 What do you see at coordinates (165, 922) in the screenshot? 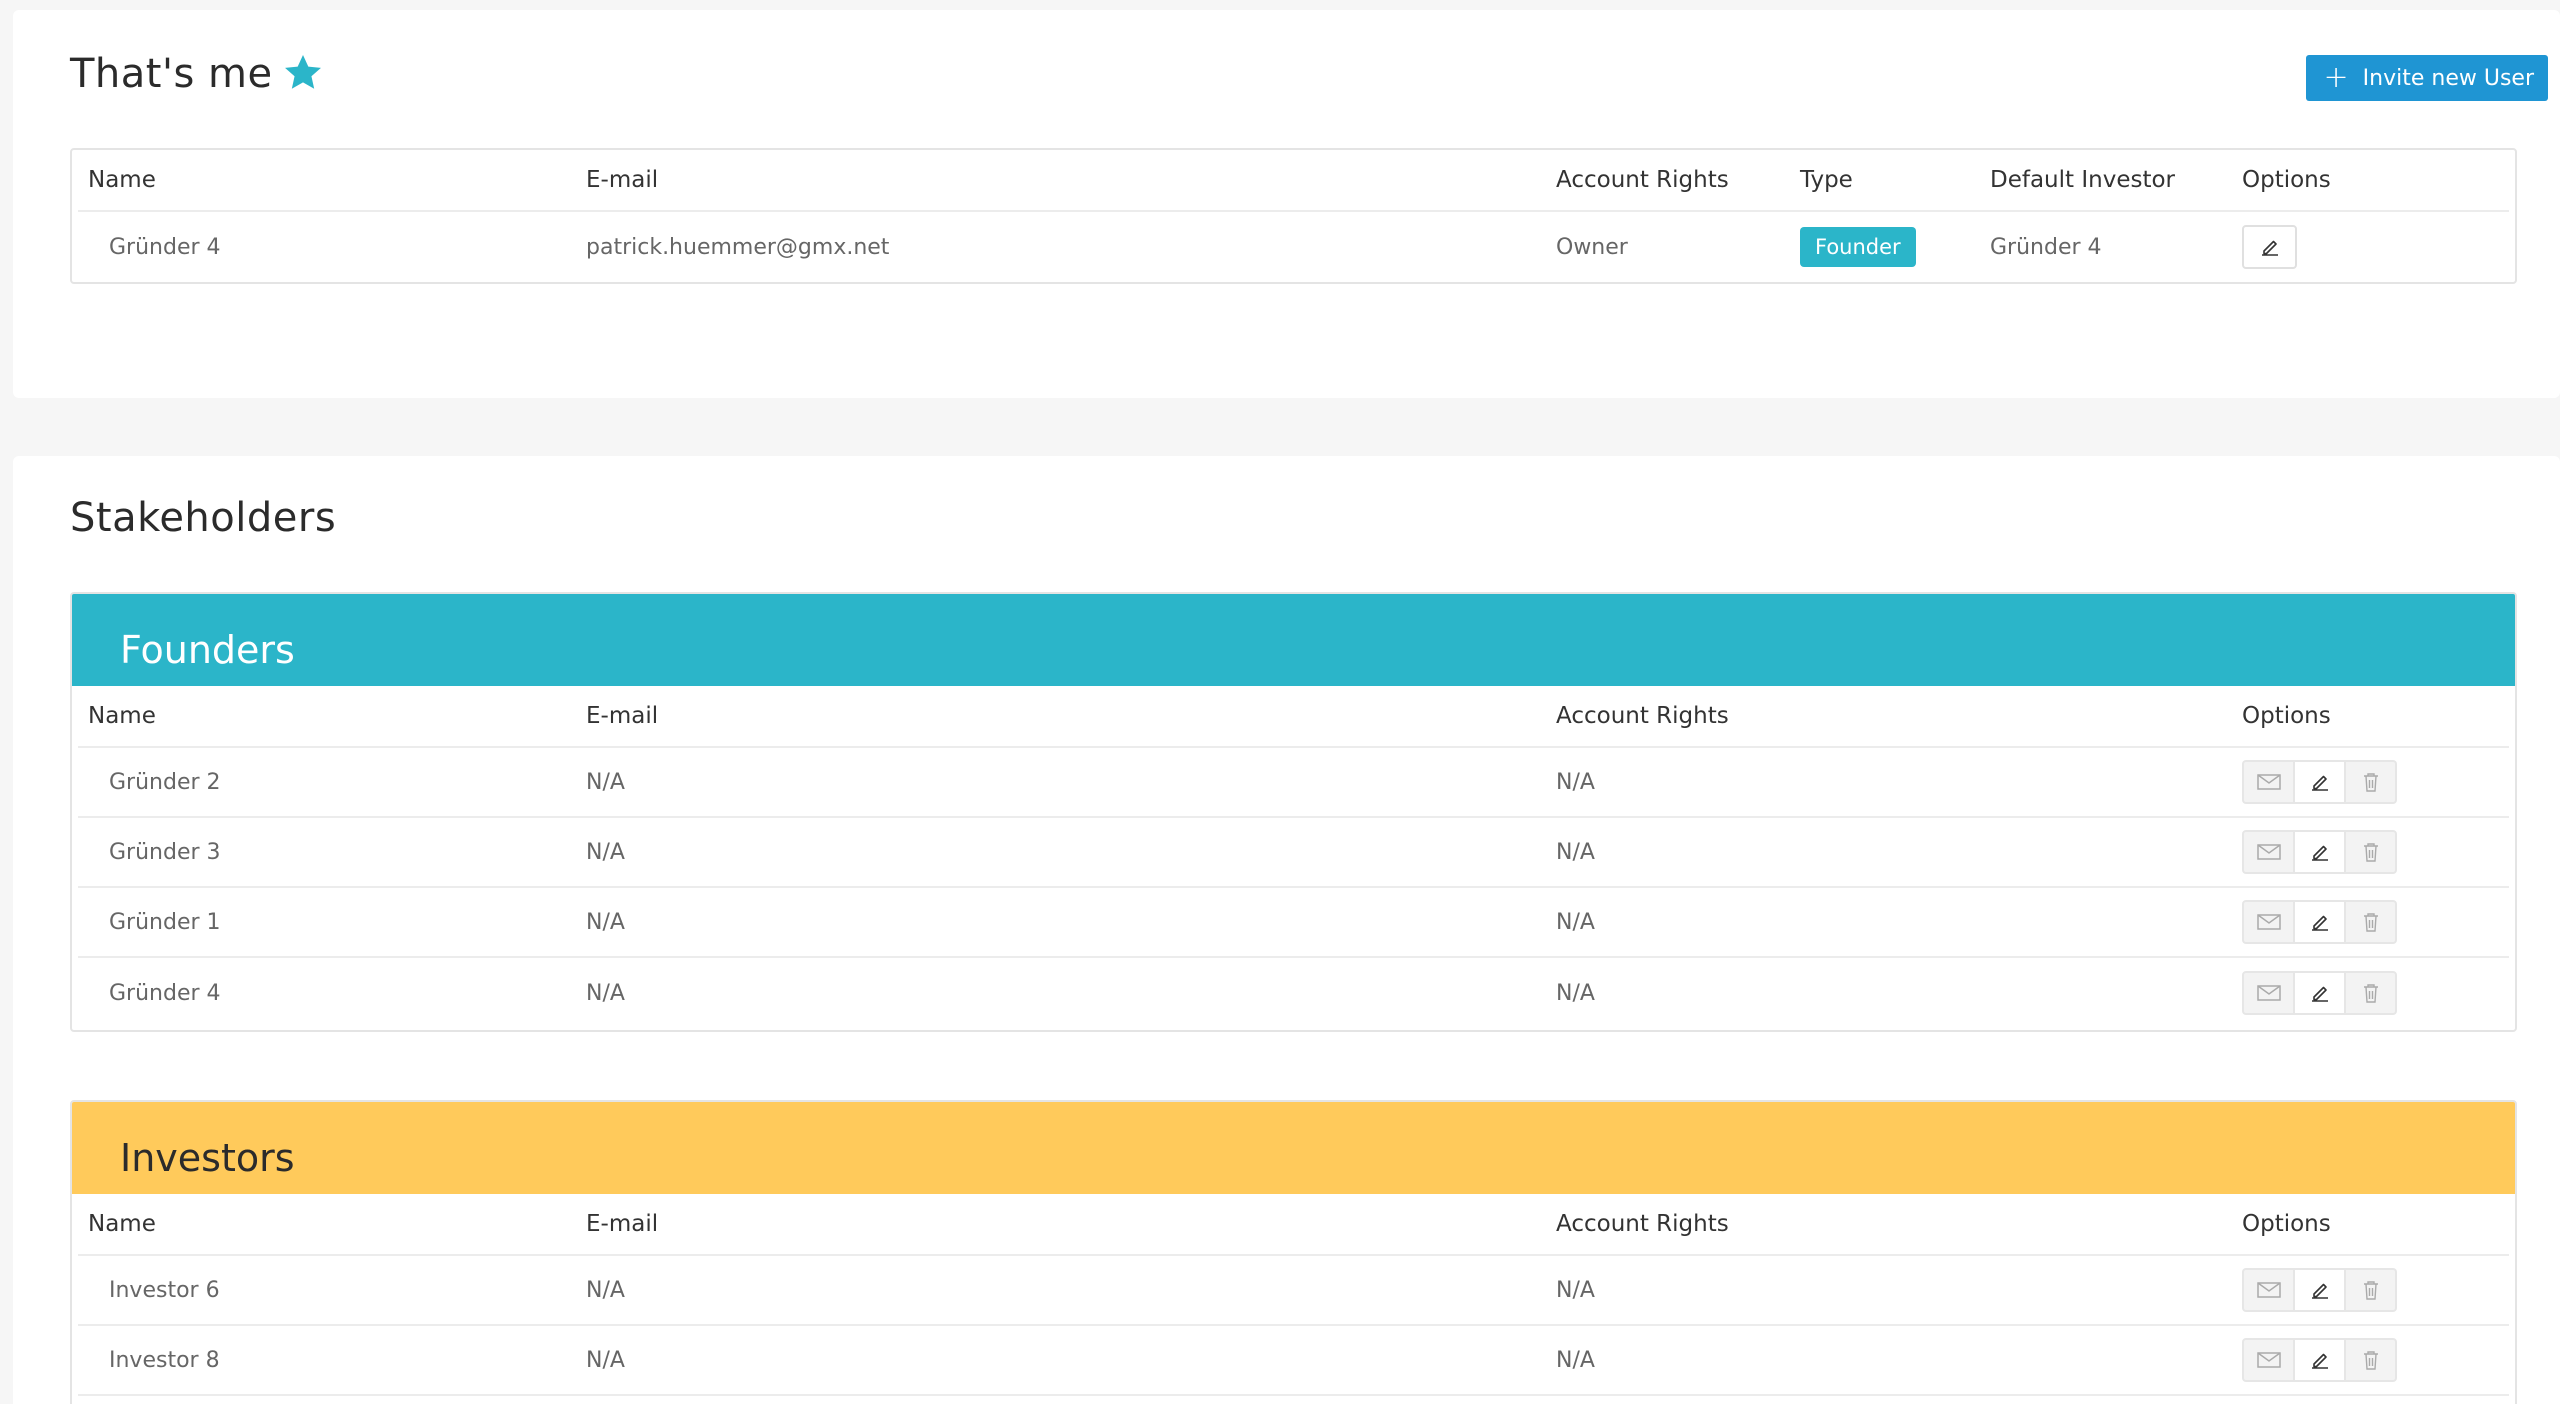
I see `row-name: Gründer 1` at bounding box center [165, 922].